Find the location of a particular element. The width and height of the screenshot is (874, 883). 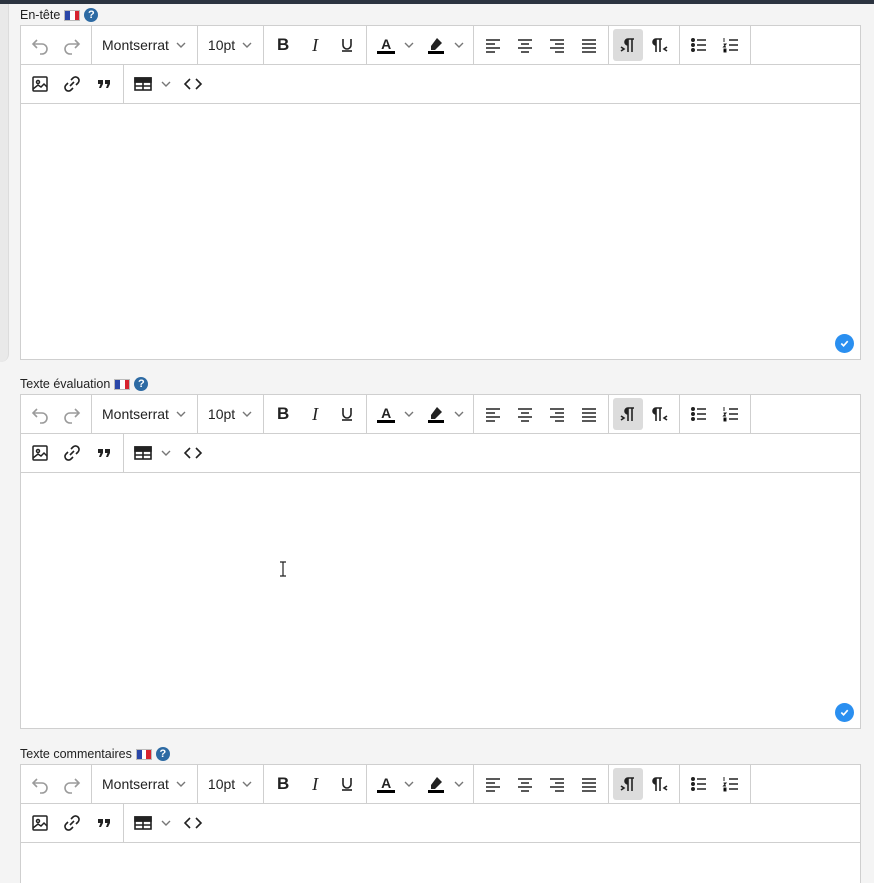

table-code-group is located at coordinates (168, 453).